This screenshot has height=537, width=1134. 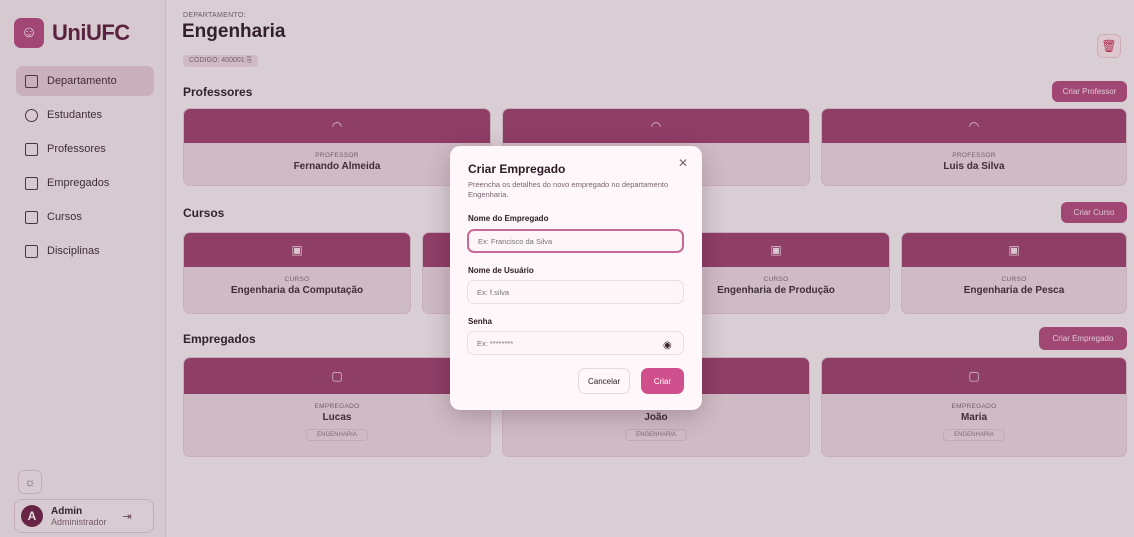 I want to click on employee-name-label: Nome do Empregado, so click(x=508, y=218).